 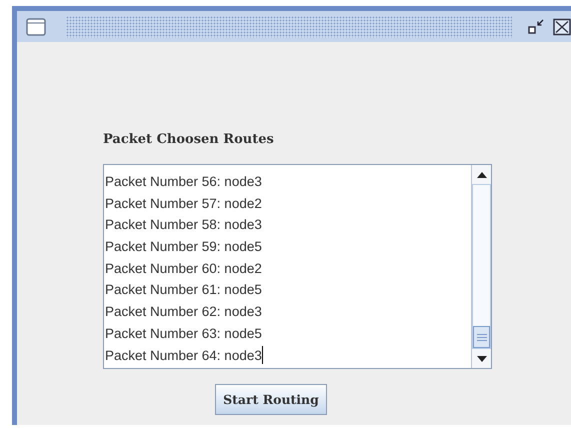 I want to click on close-icon, so click(x=561, y=27).